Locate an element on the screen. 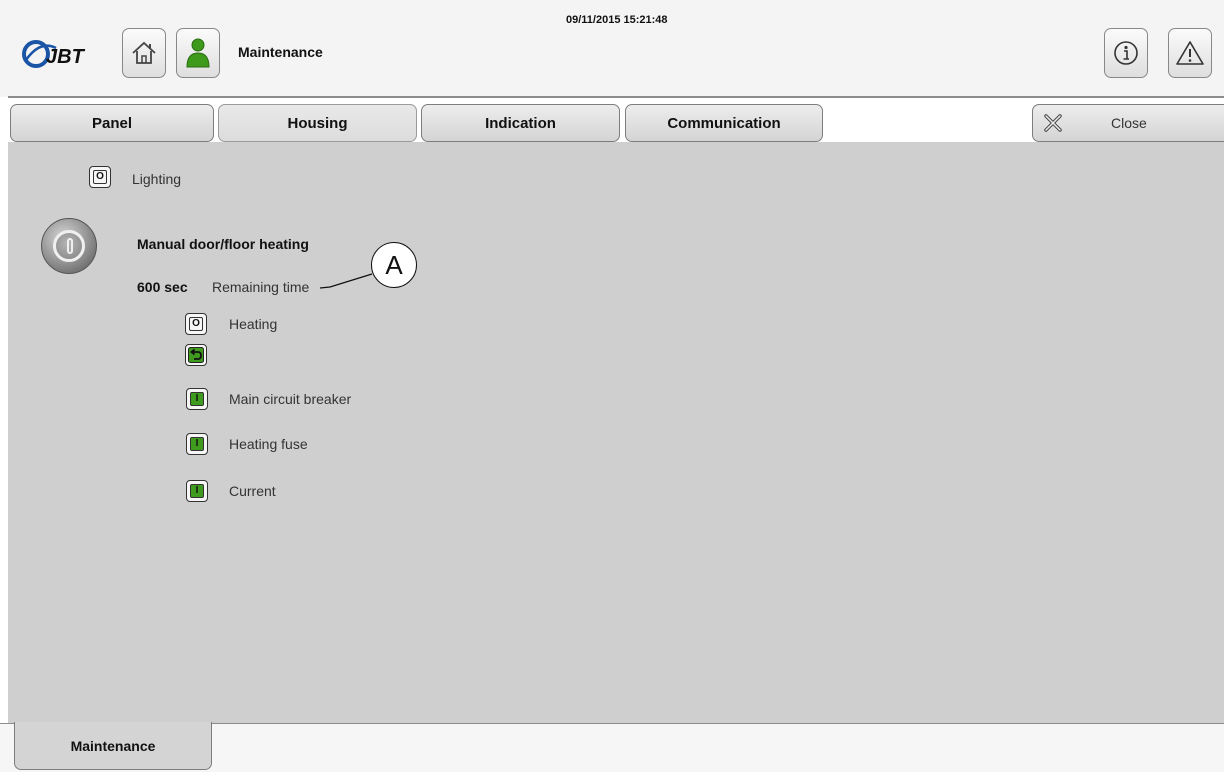 The image size is (1224, 772). close-icon is located at coordinates (1053, 123).